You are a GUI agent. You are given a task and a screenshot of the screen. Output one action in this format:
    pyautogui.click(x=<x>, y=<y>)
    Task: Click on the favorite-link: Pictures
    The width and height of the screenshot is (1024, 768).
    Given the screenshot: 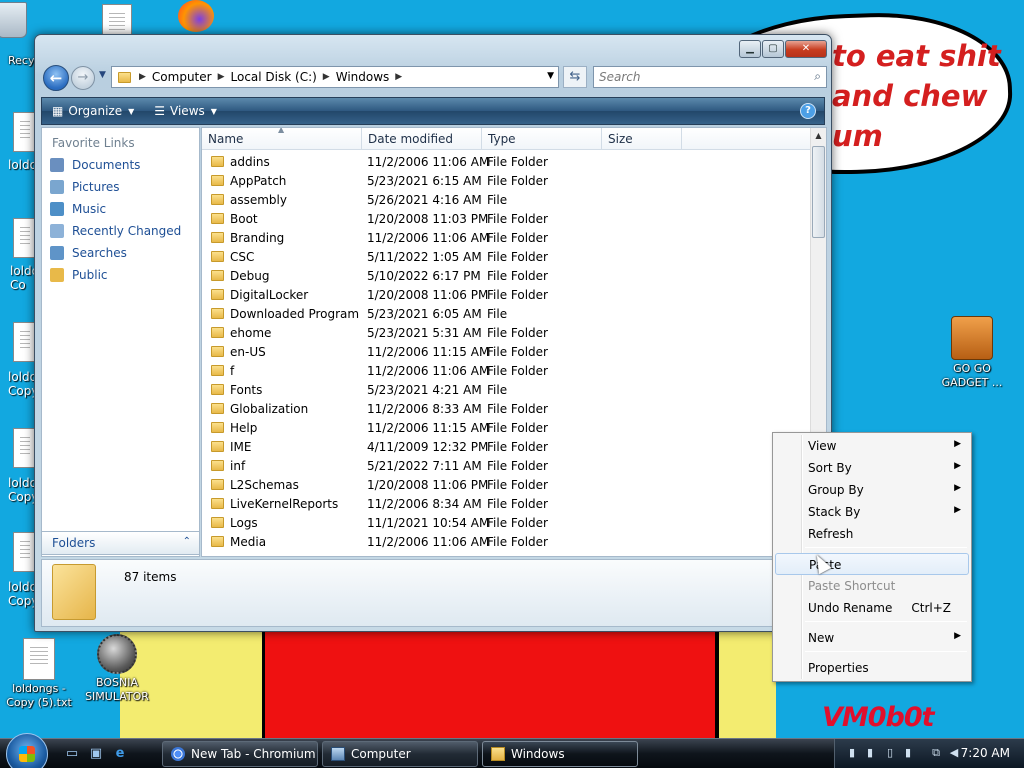 What is the action you would take?
    pyautogui.click(x=120, y=187)
    